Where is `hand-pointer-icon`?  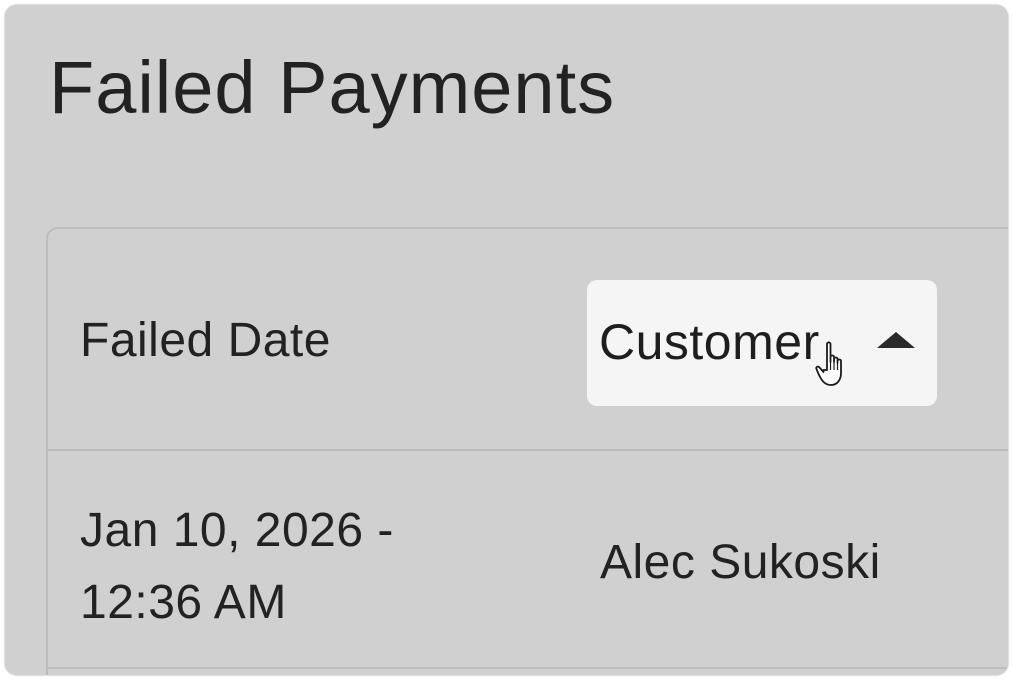
hand-pointer-icon is located at coordinates (828, 363).